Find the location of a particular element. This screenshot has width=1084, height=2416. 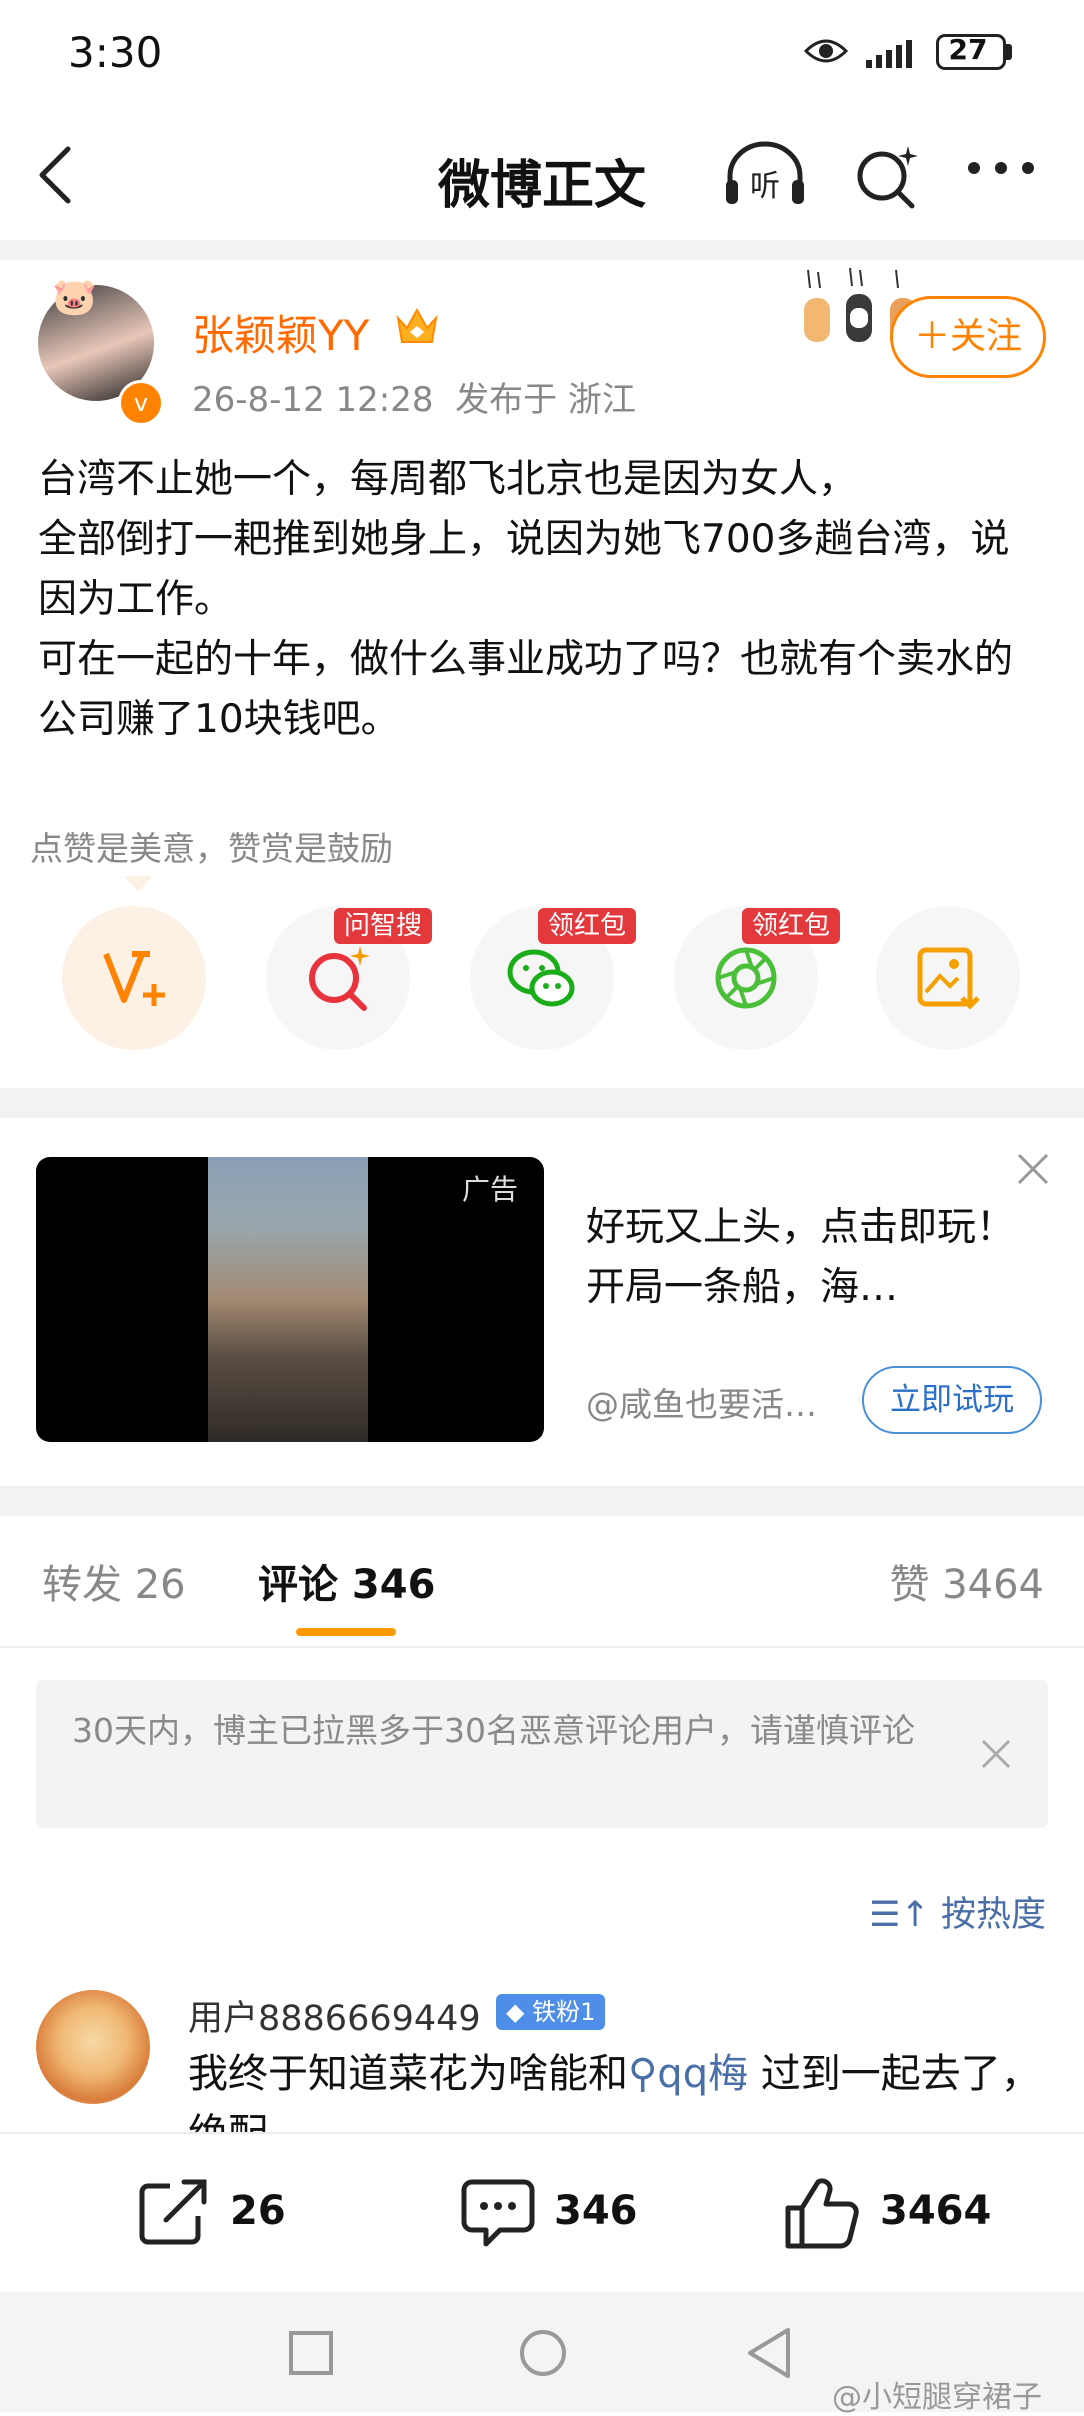

tab-divider is located at coordinates (542, 1647).